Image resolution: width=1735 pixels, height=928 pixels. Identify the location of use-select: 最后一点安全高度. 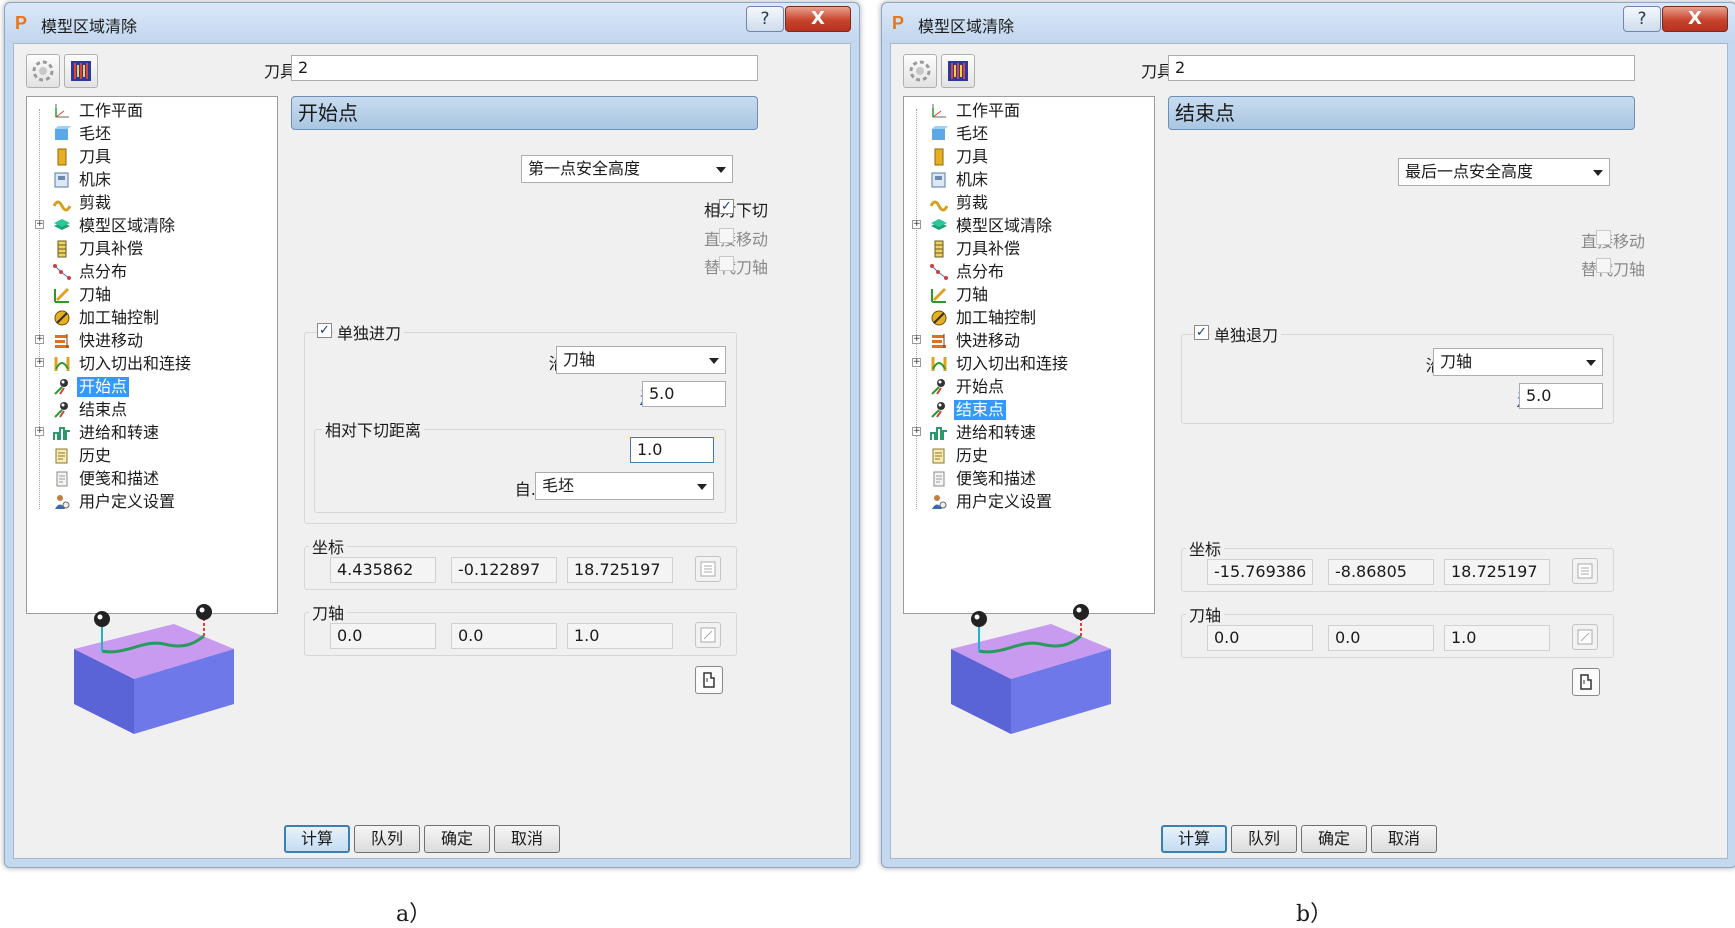
(1504, 172).